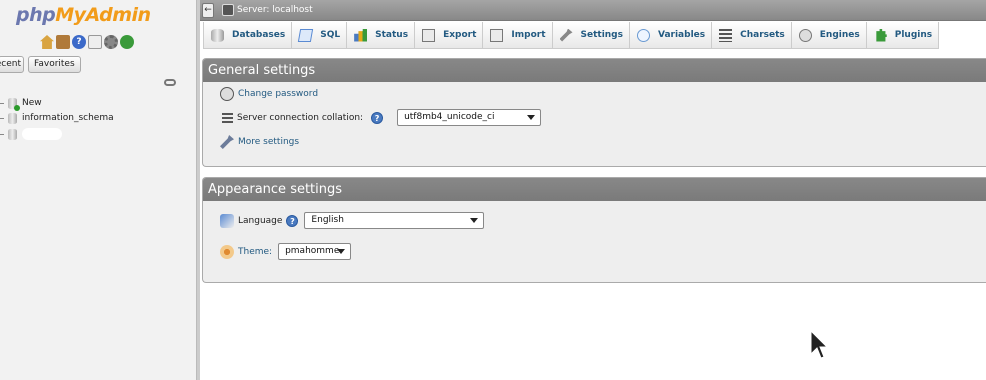  Describe the element at coordinates (36, 15) in the screenshot. I see `logo-php-text: php` at that location.